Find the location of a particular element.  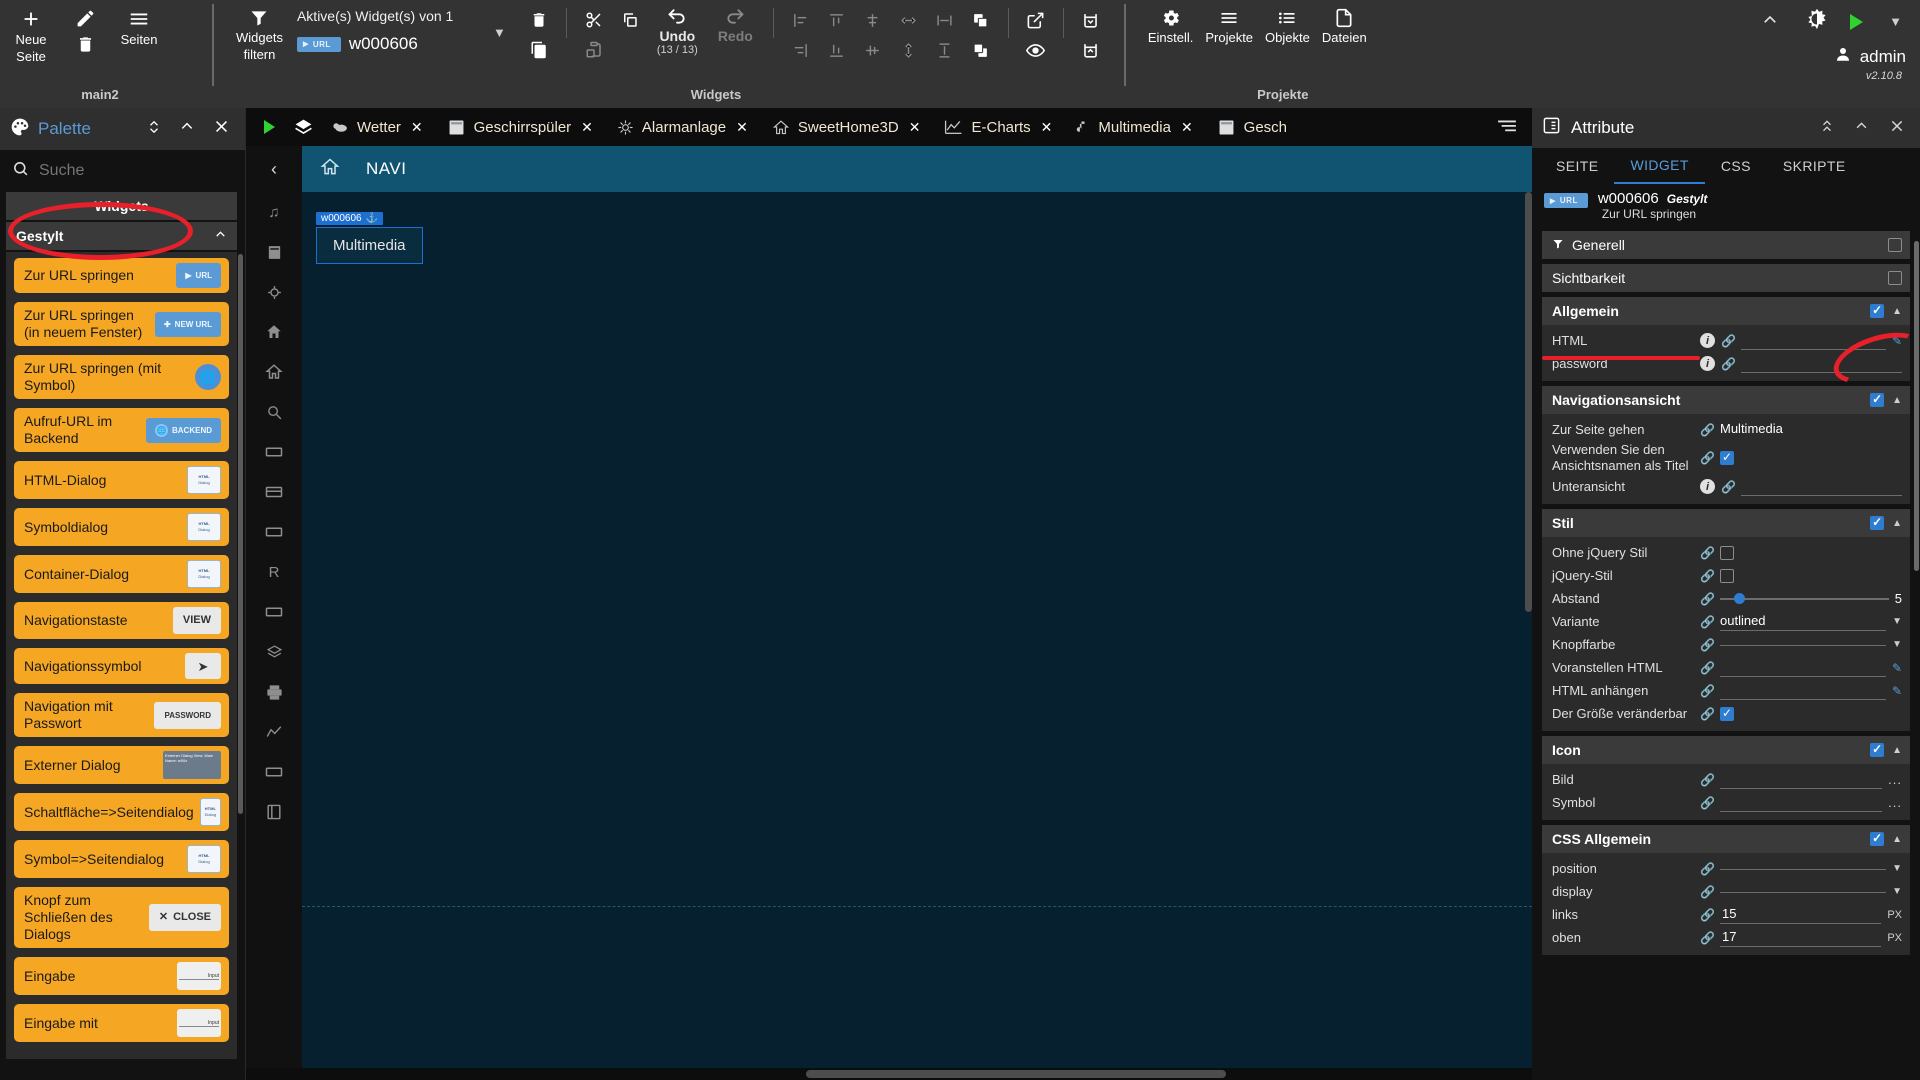

toolbar-more-caret: ▼ is located at coordinates (1895, 21).